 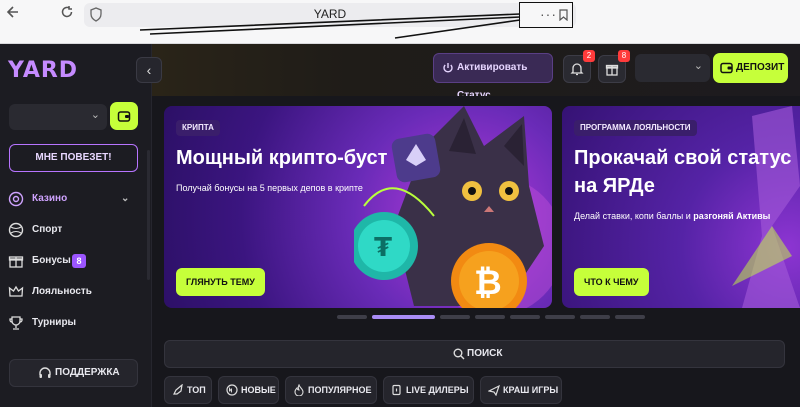 I want to click on crown-icon, so click(x=16, y=291).